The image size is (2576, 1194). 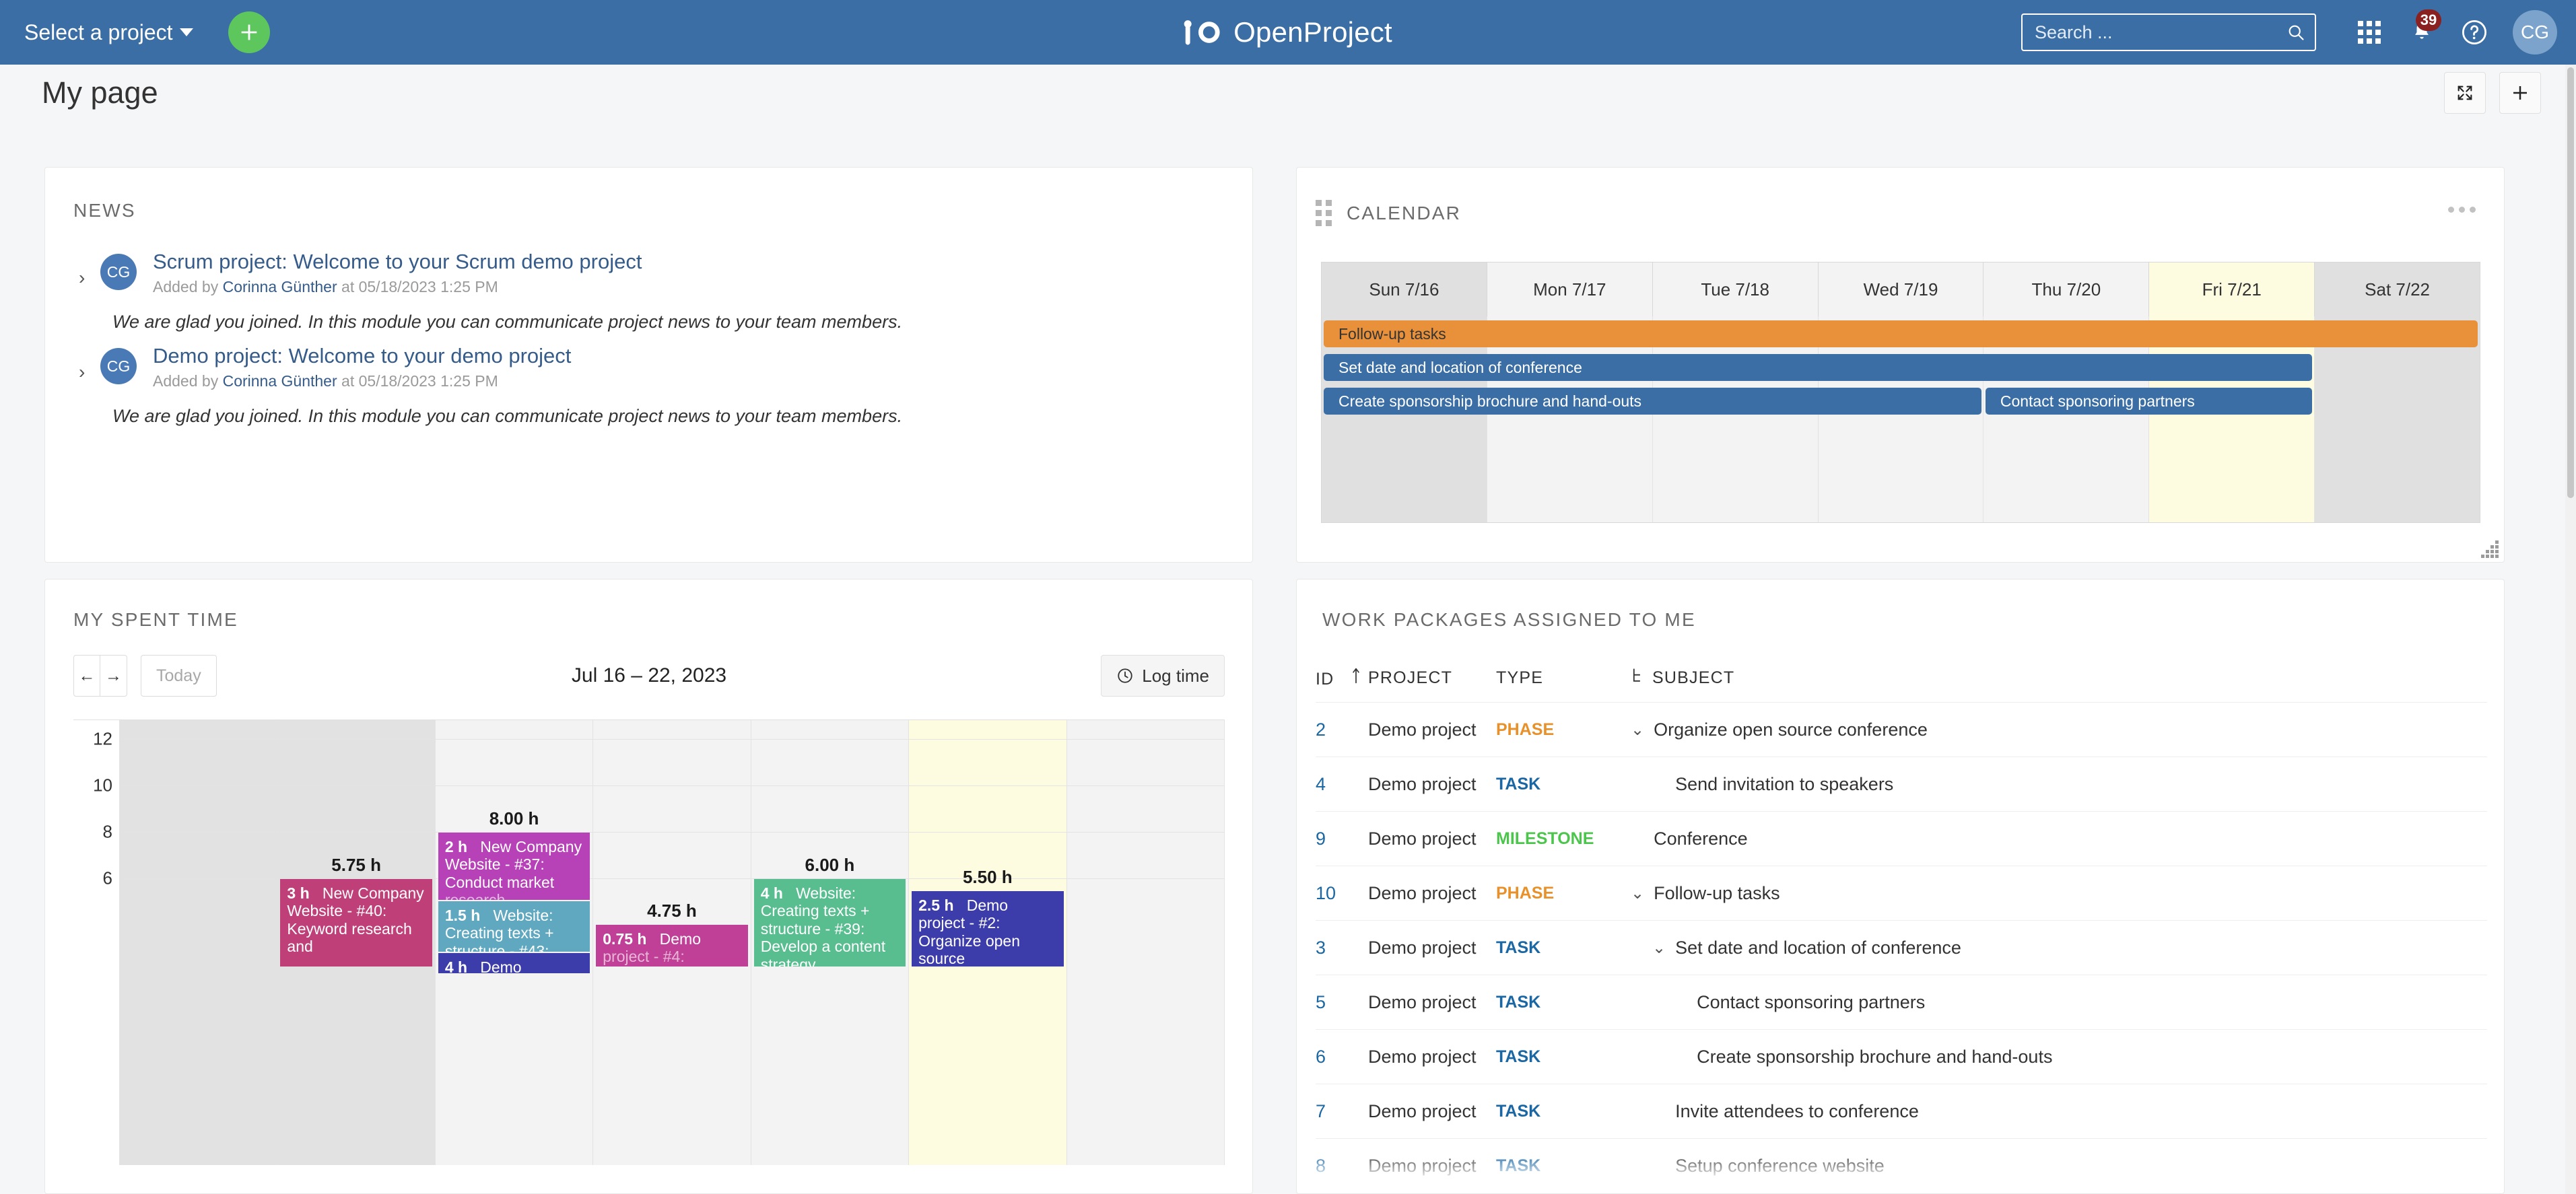 What do you see at coordinates (1901, 333) in the screenshot?
I see `calendar-event: Follow-up tasks` at bounding box center [1901, 333].